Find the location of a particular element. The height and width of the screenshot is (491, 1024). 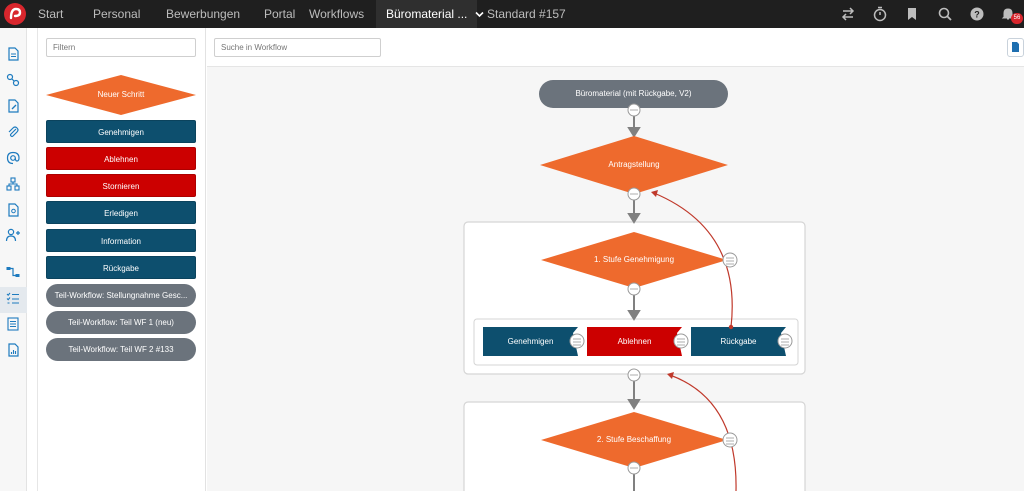

list-icon is located at coordinates (13, 324).